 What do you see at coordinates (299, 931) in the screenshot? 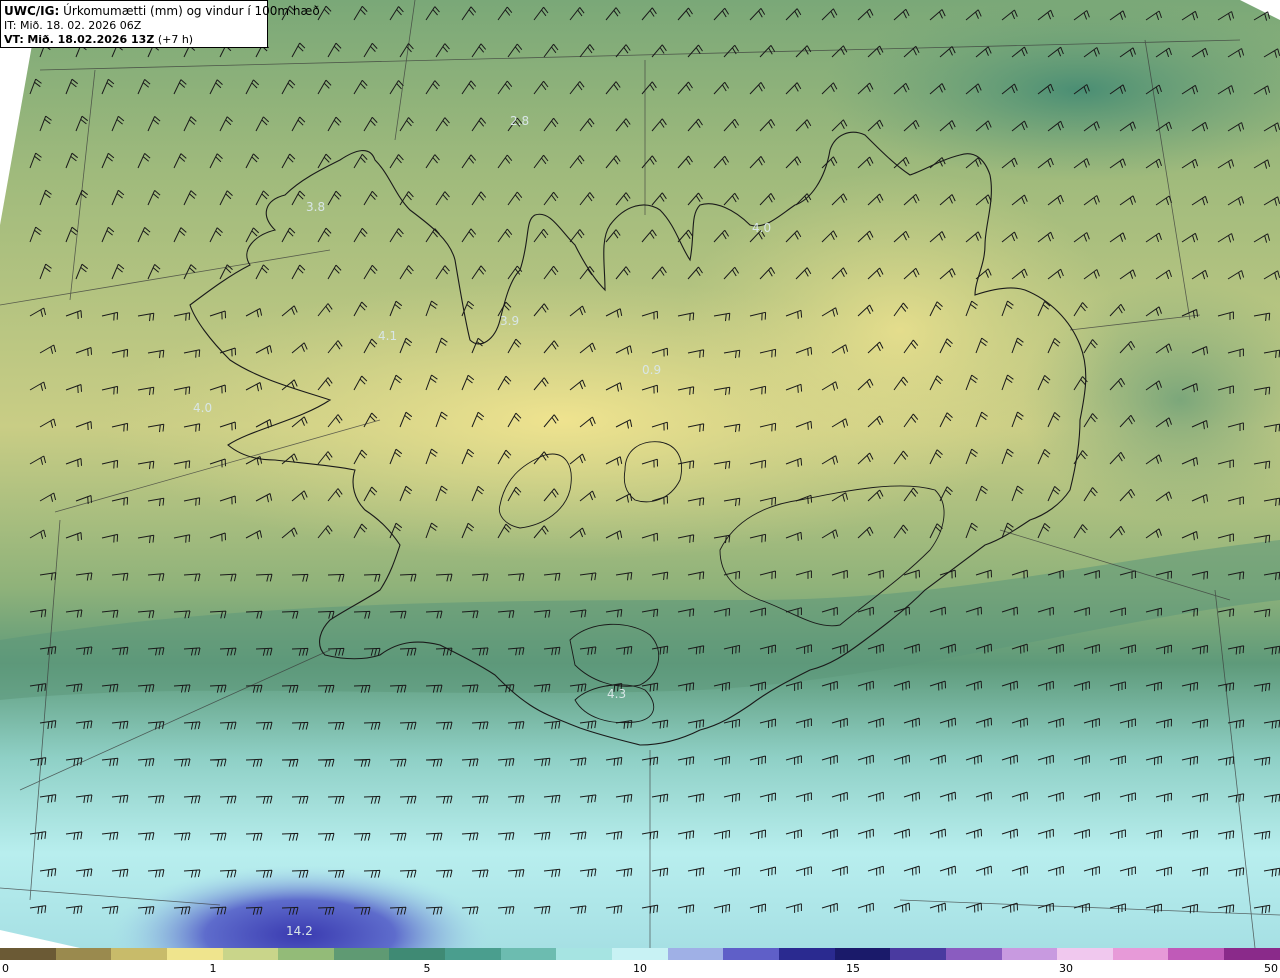
I see `precip-label: 14.2` at bounding box center [299, 931].